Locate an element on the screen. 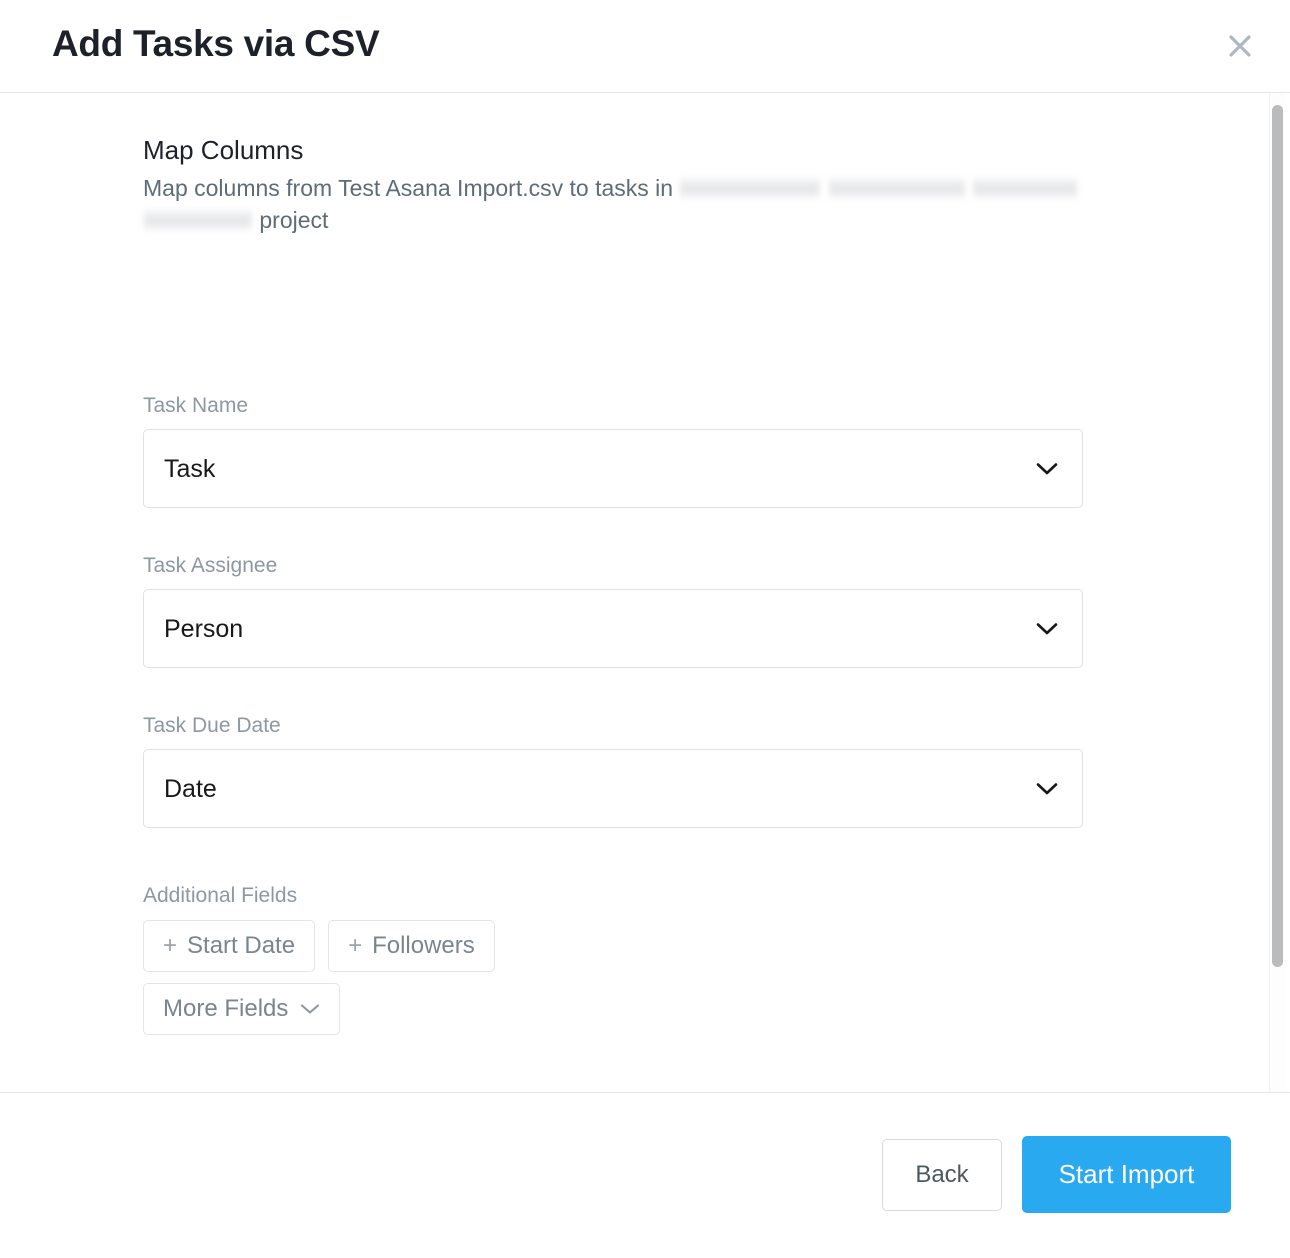 The width and height of the screenshot is (1290, 1258). field-label-task-assignee: Task Assignee is located at coordinates (210, 565).